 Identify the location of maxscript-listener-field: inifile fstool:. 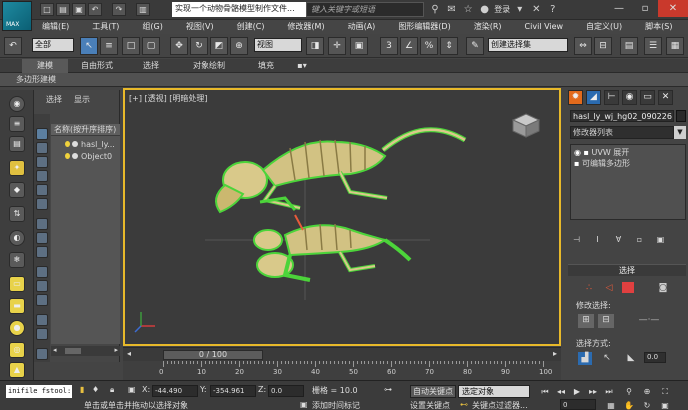
(39, 391).